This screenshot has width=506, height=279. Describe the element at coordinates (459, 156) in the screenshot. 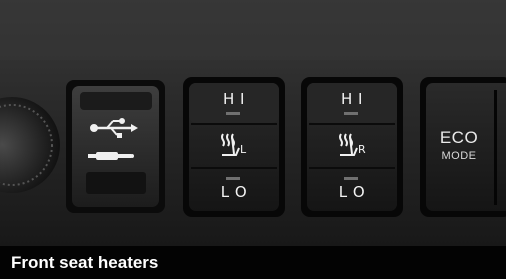

I see `mode-label: MODE` at that location.